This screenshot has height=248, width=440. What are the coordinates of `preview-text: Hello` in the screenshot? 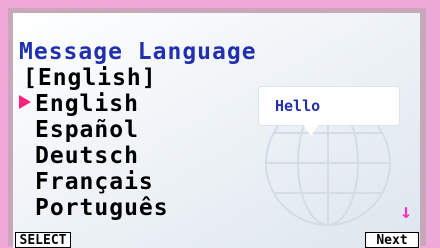 It's located at (298, 106).